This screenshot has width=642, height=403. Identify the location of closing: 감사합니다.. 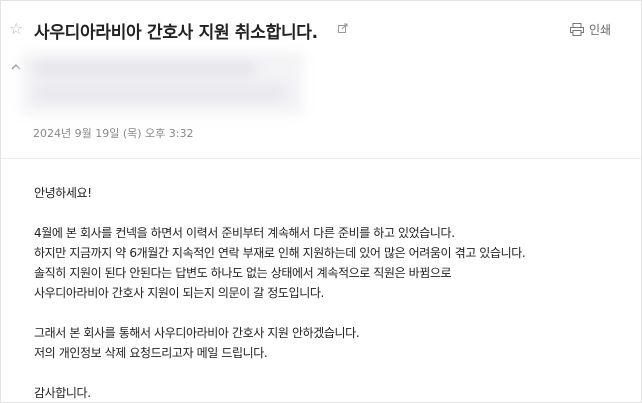
(62, 393).